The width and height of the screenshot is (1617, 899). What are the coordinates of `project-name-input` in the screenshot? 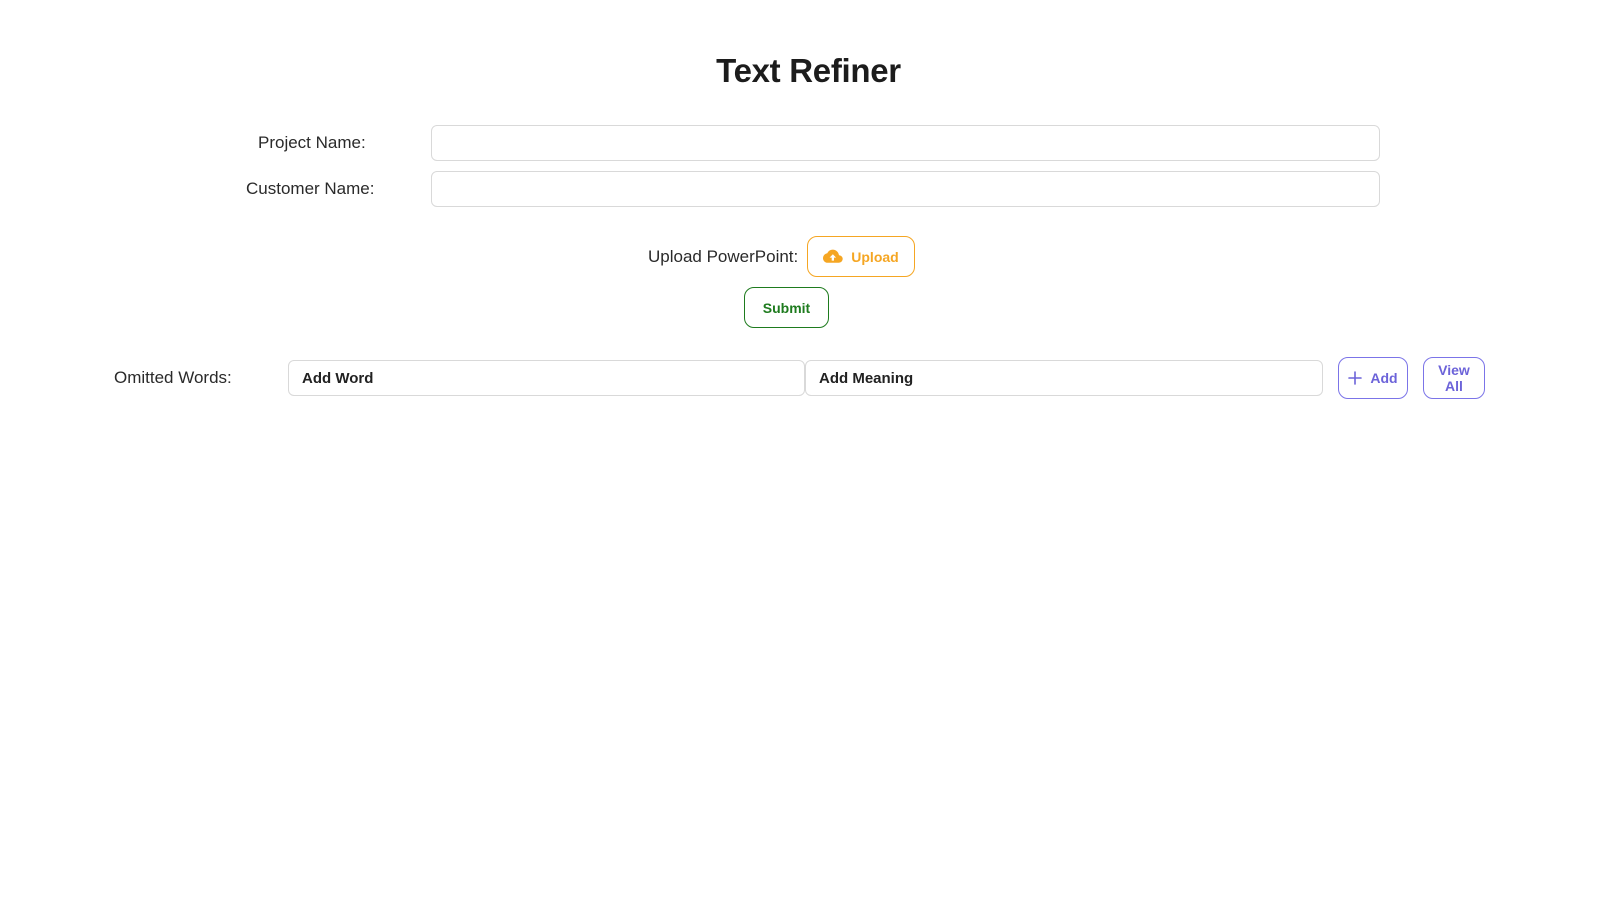 It's located at (905, 143).